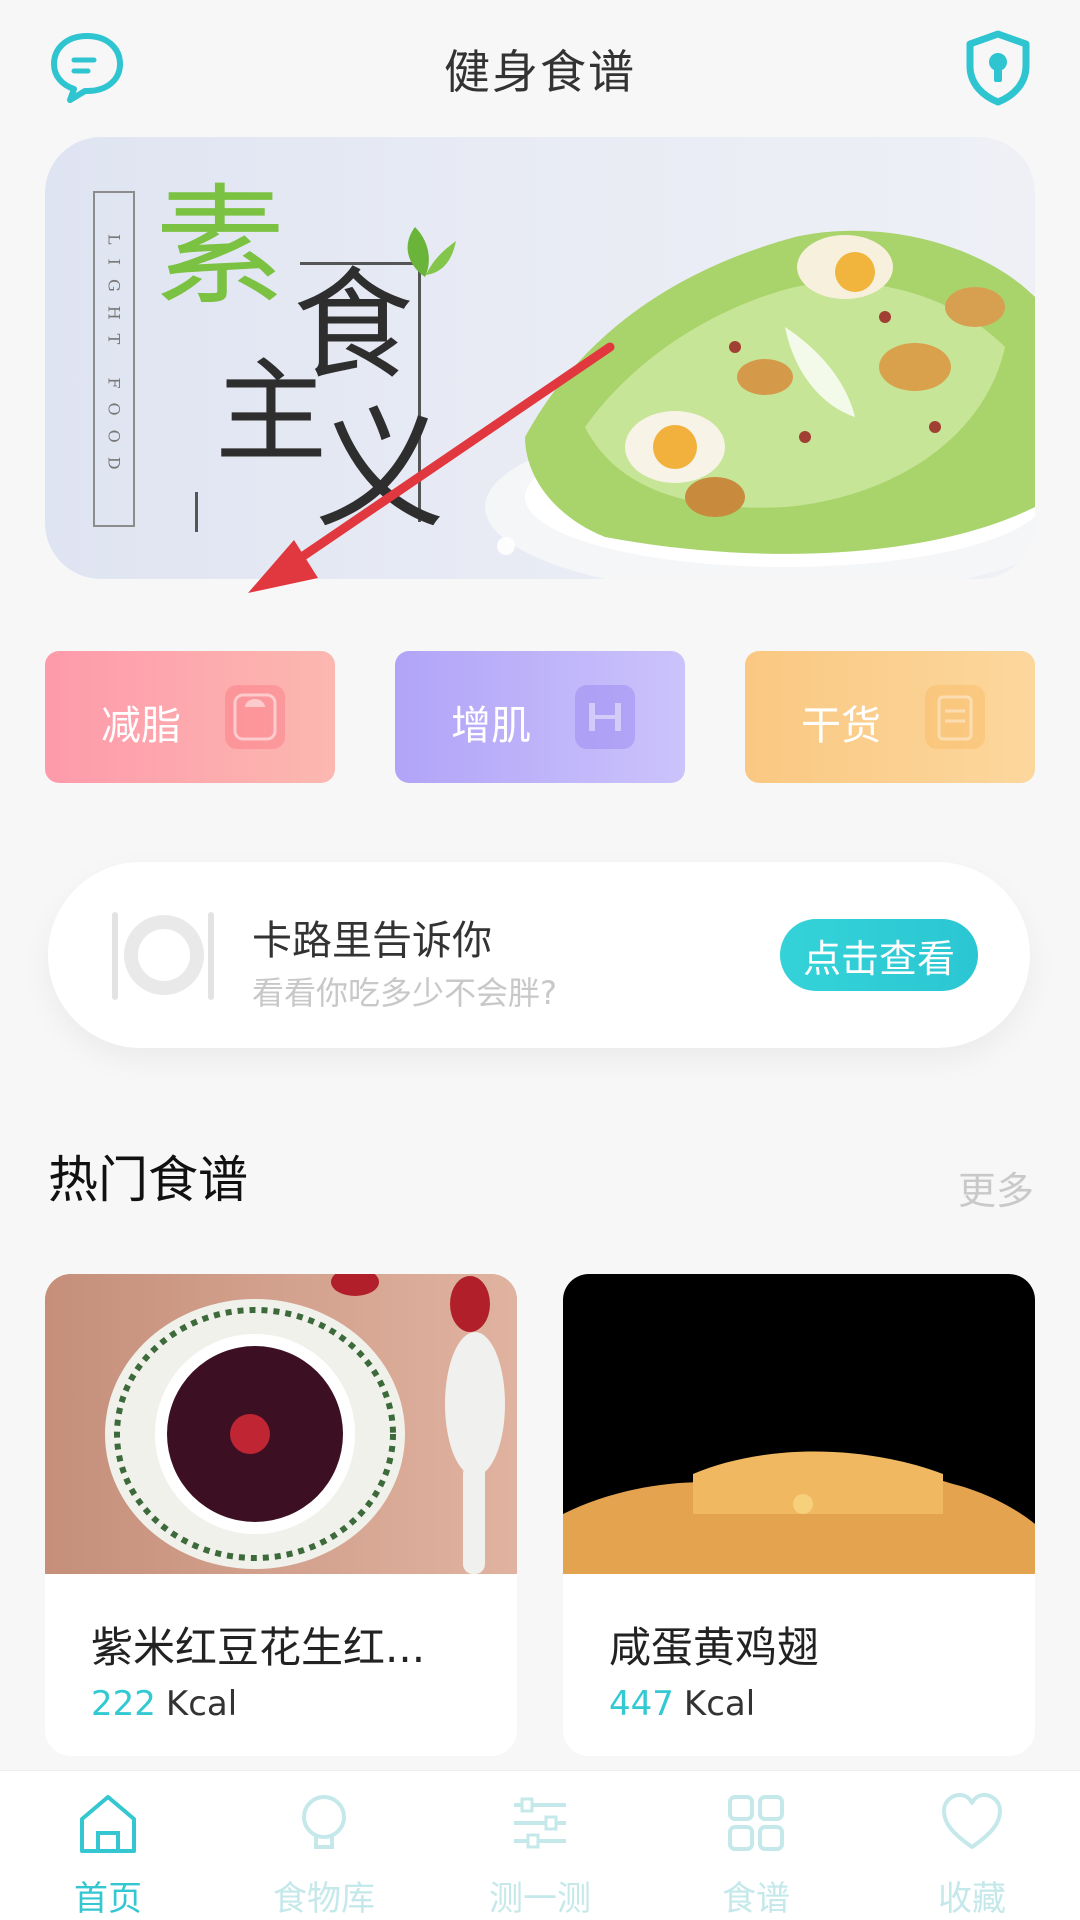  Describe the element at coordinates (255, 717) in the screenshot. I see `scale-icon` at that location.